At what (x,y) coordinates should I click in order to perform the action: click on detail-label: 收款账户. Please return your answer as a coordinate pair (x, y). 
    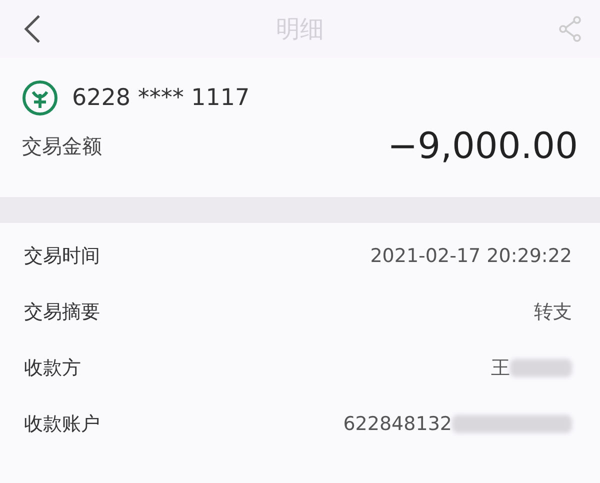
    Looking at the image, I should click on (62, 424).